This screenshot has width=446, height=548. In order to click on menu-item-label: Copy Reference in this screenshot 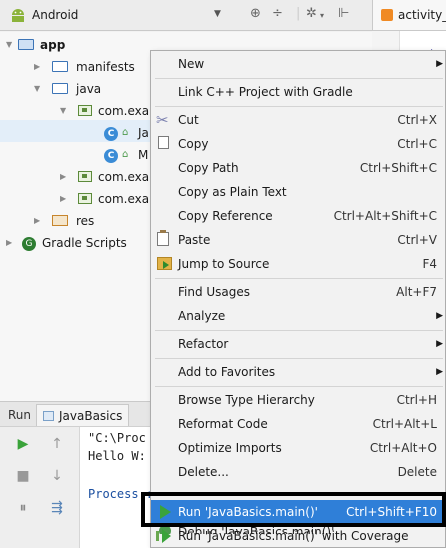, I will do `click(225, 216)`.